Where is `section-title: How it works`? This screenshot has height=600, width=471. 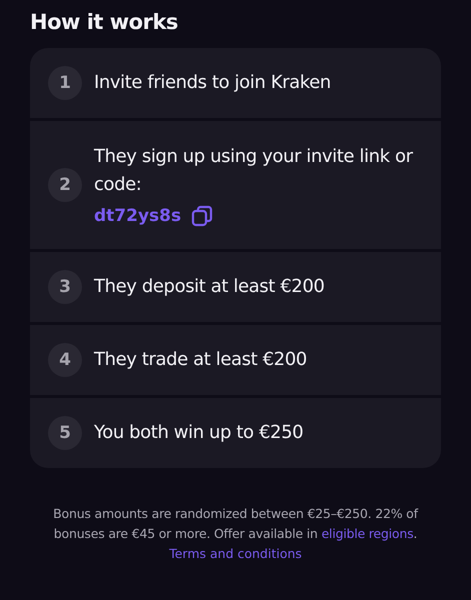 section-title: How it works is located at coordinates (104, 22).